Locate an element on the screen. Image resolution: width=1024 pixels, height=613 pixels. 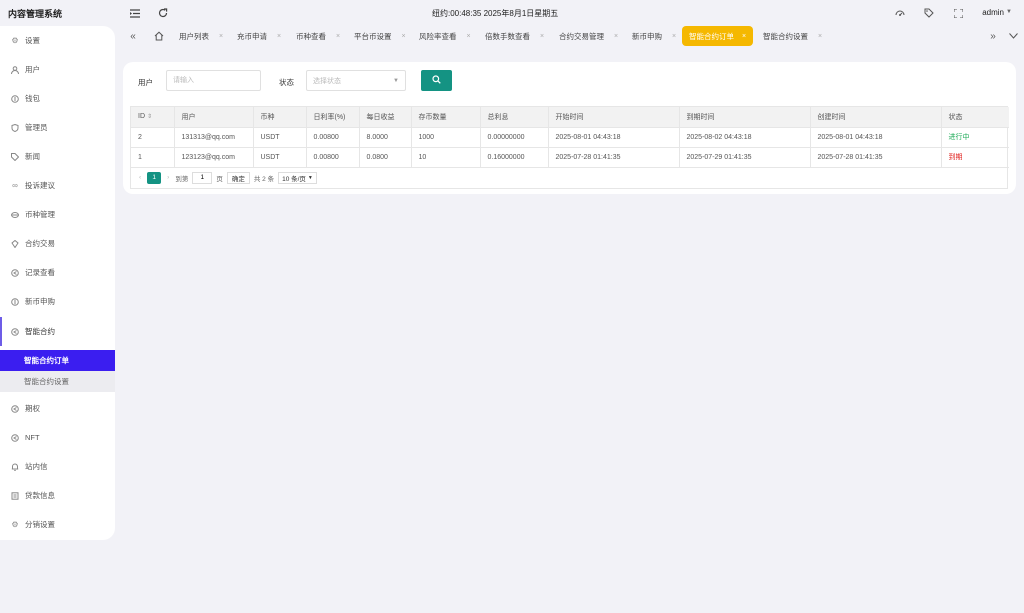
sidebar-item-distribution: ⚙ 分销设置 is located at coordinates (57, 524).